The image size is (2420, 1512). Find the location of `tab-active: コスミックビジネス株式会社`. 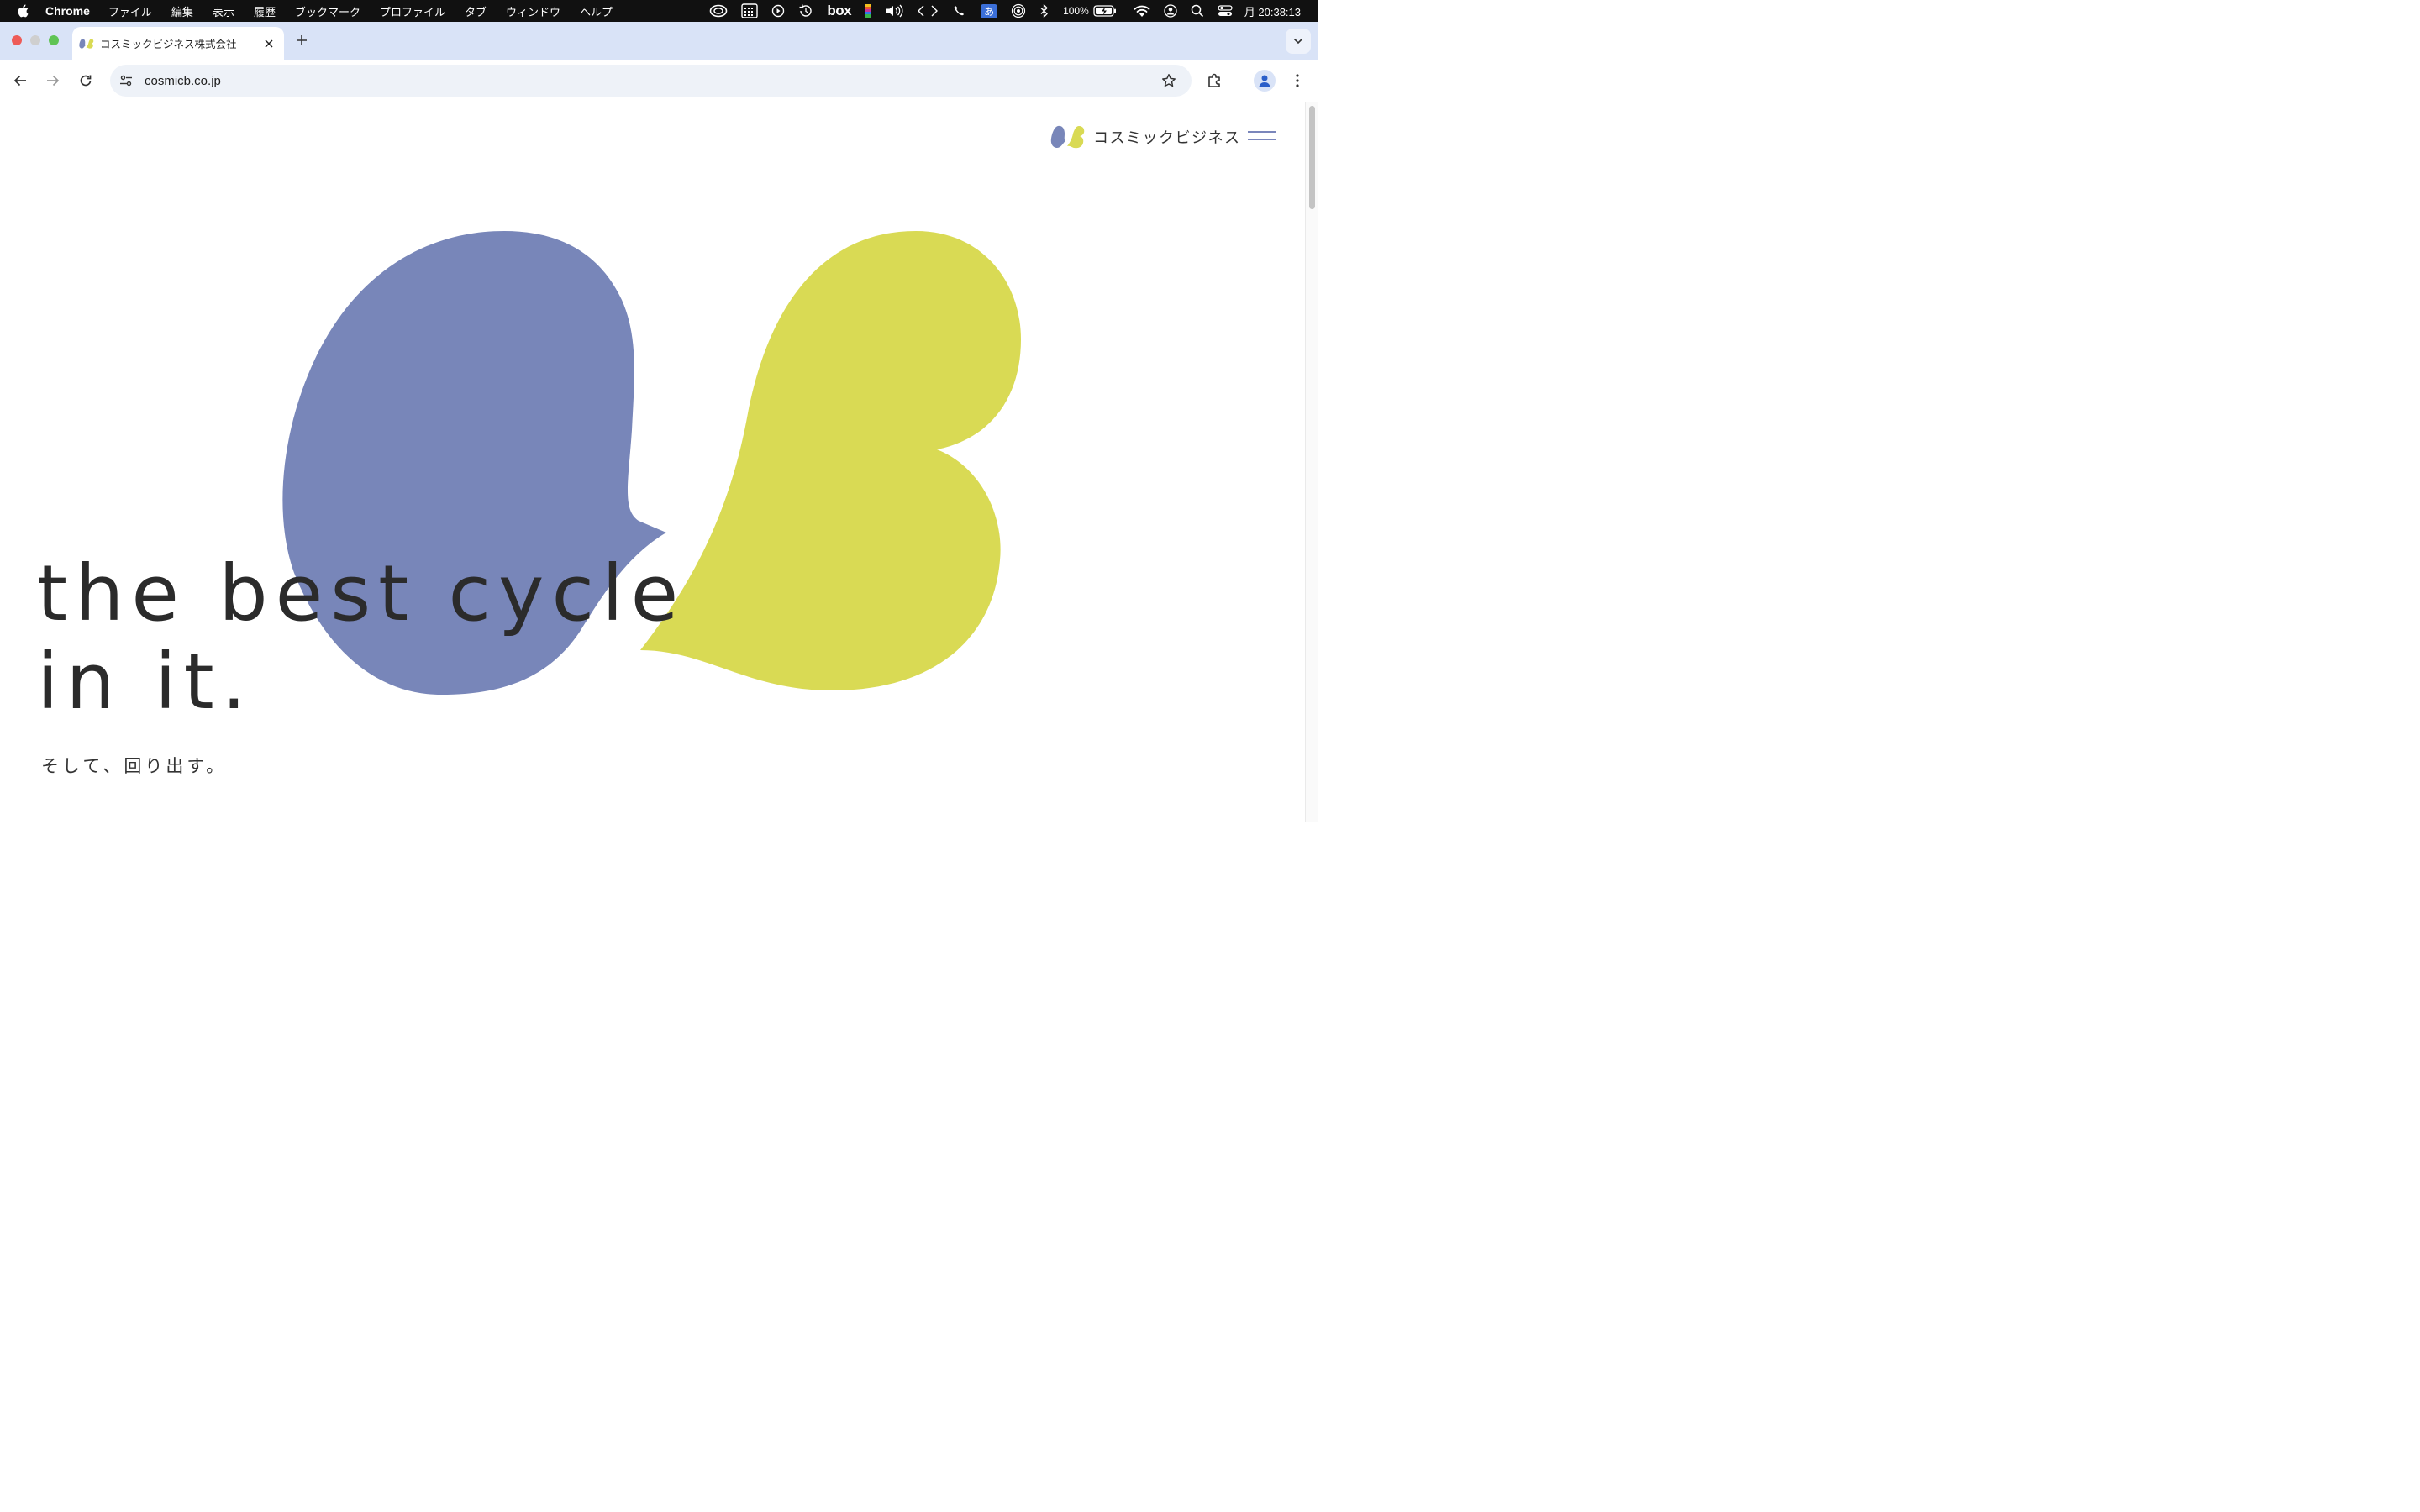

tab-active: コスミックビジネス株式会社 is located at coordinates (178, 43).